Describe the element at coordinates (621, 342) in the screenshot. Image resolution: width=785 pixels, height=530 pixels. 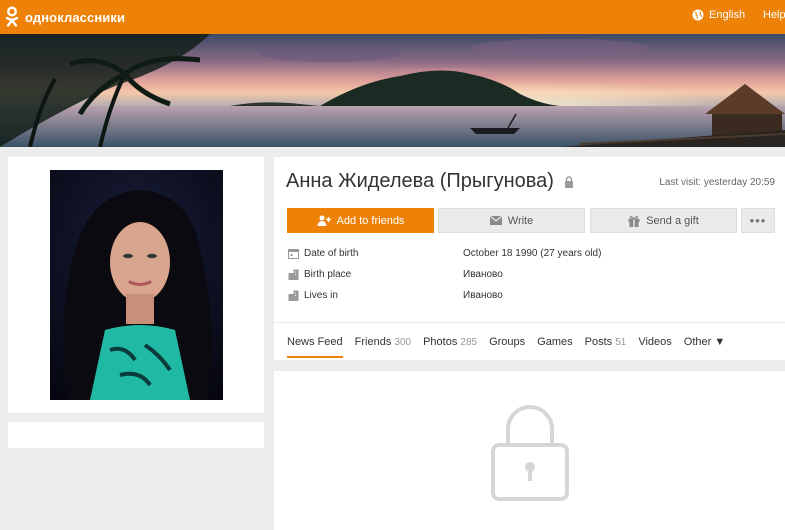
I see `tab-count: 51` at that location.